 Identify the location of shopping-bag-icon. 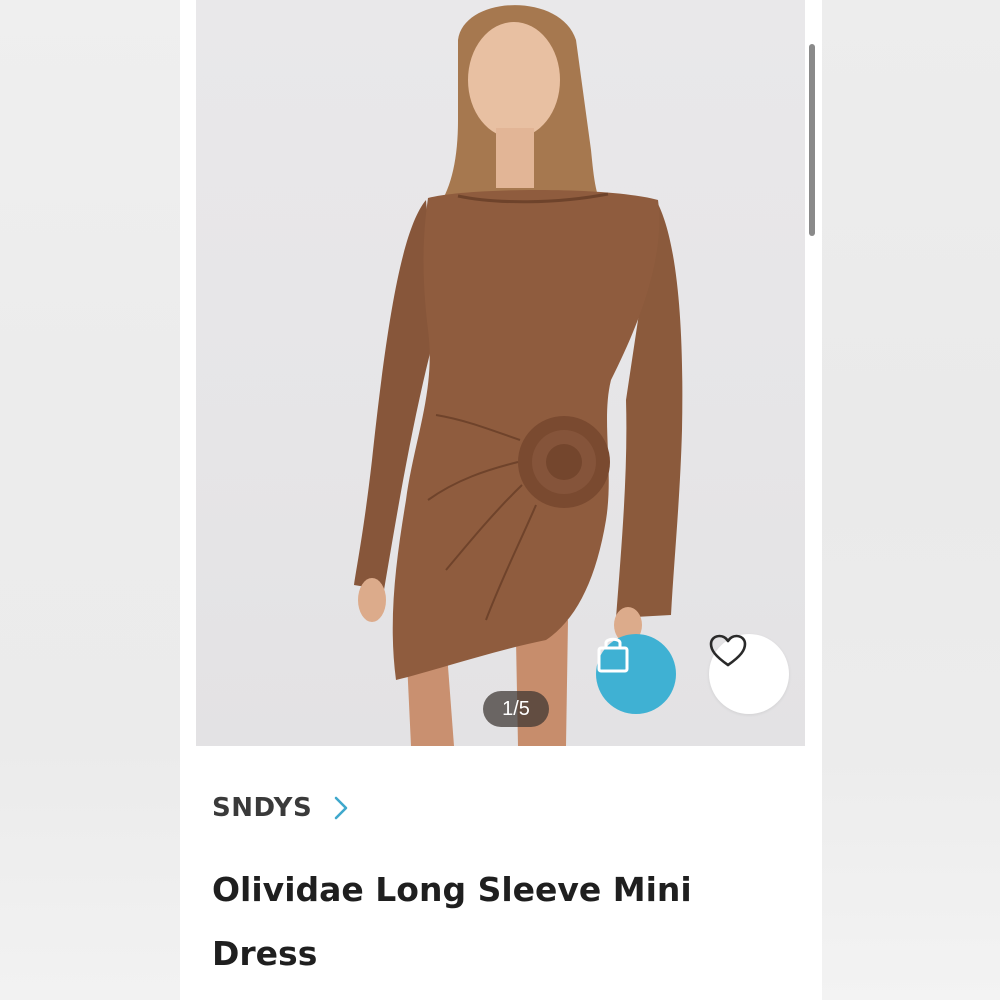
(613, 655).